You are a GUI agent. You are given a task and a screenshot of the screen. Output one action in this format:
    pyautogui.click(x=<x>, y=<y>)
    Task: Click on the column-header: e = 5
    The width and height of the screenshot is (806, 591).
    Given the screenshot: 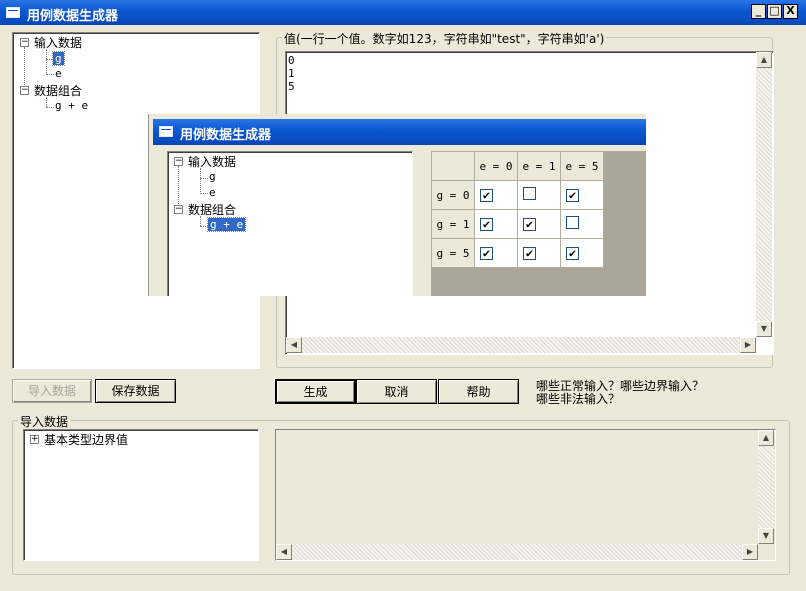 What is the action you would take?
    pyautogui.click(x=582, y=166)
    